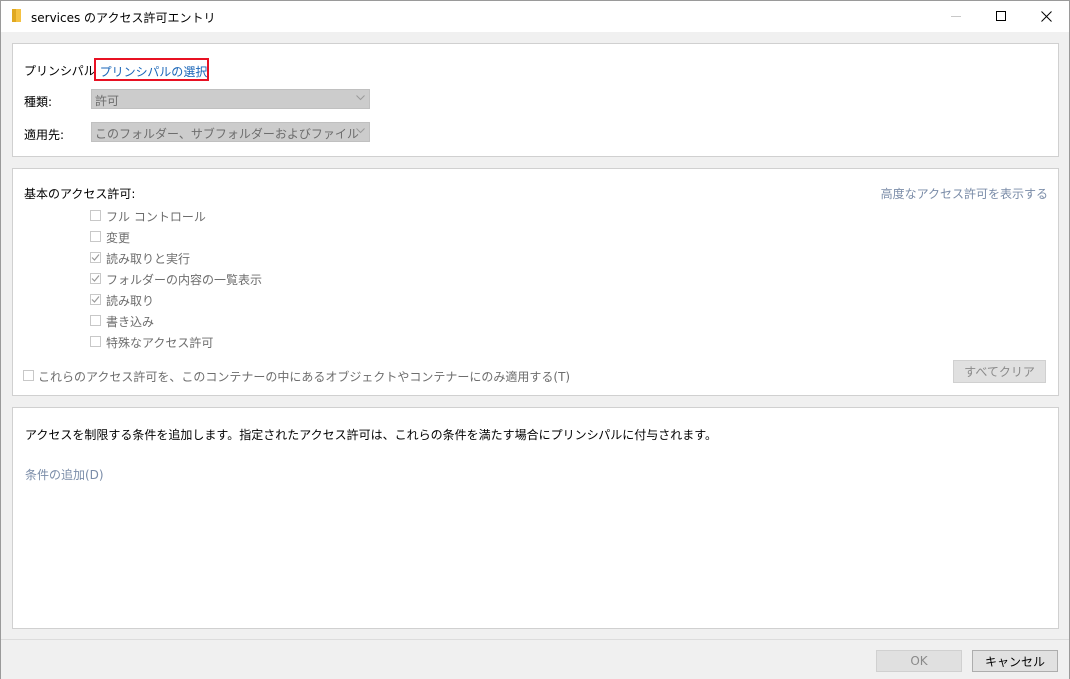 This screenshot has height=679, width=1070. I want to click on permission-label: フォルダーの内容の一覧表示, so click(184, 280).